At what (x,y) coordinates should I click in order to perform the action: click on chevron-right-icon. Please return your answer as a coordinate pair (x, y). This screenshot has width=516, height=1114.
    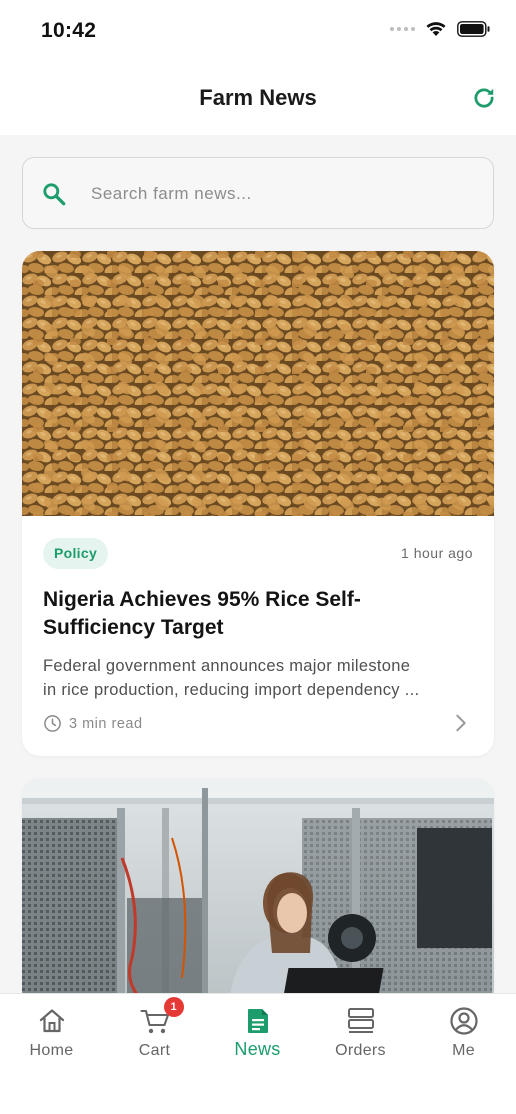
    Looking at the image, I should click on (461, 723).